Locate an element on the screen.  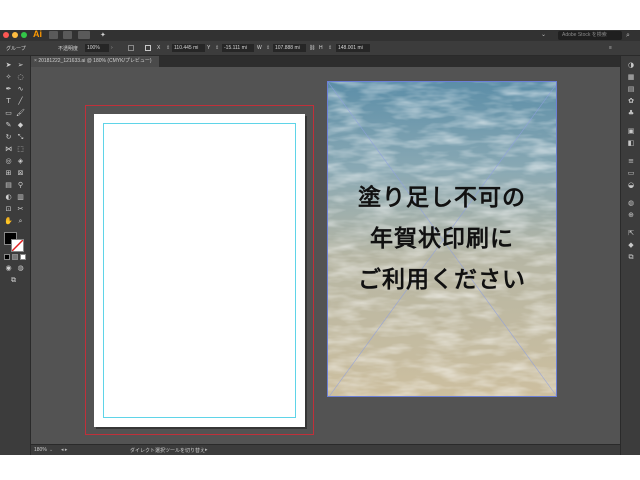
align-icon is located at coordinates (148, 48).